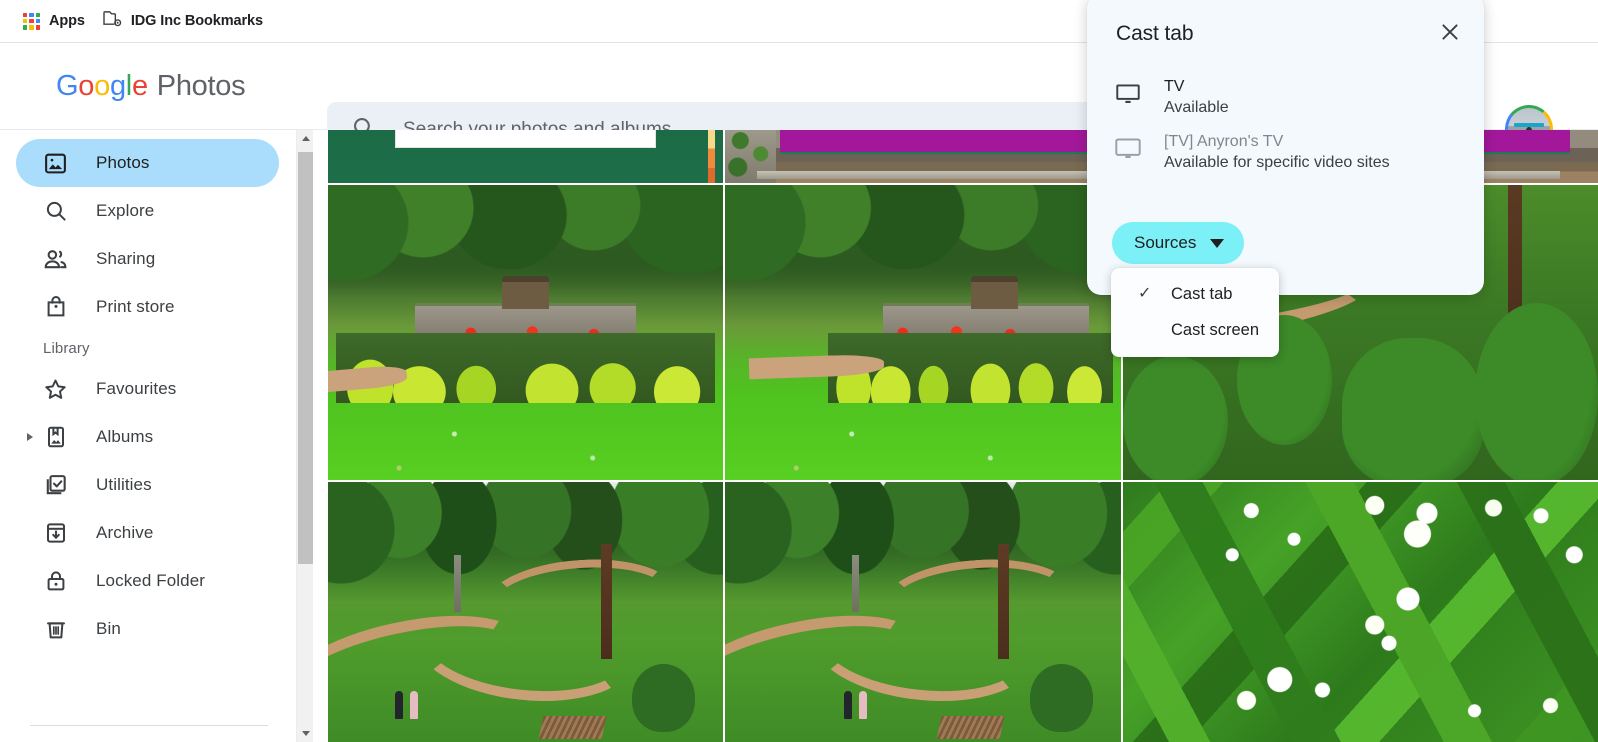 This screenshot has height=742, width=1598. Describe the element at coordinates (55, 485) in the screenshot. I see `utilities-icon` at that location.